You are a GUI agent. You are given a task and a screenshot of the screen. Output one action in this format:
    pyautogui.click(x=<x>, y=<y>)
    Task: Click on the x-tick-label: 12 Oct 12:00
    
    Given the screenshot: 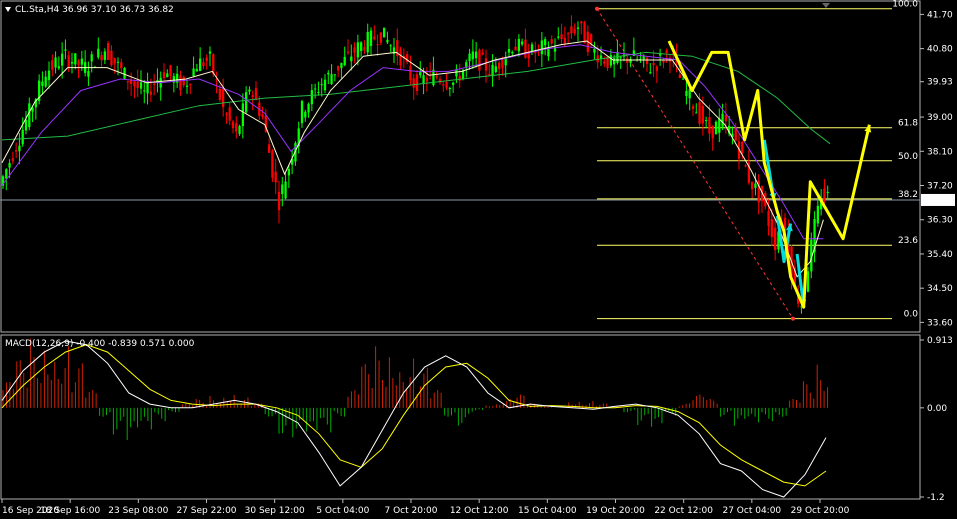 What is the action you would take?
    pyautogui.click(x=479, y=511)
    